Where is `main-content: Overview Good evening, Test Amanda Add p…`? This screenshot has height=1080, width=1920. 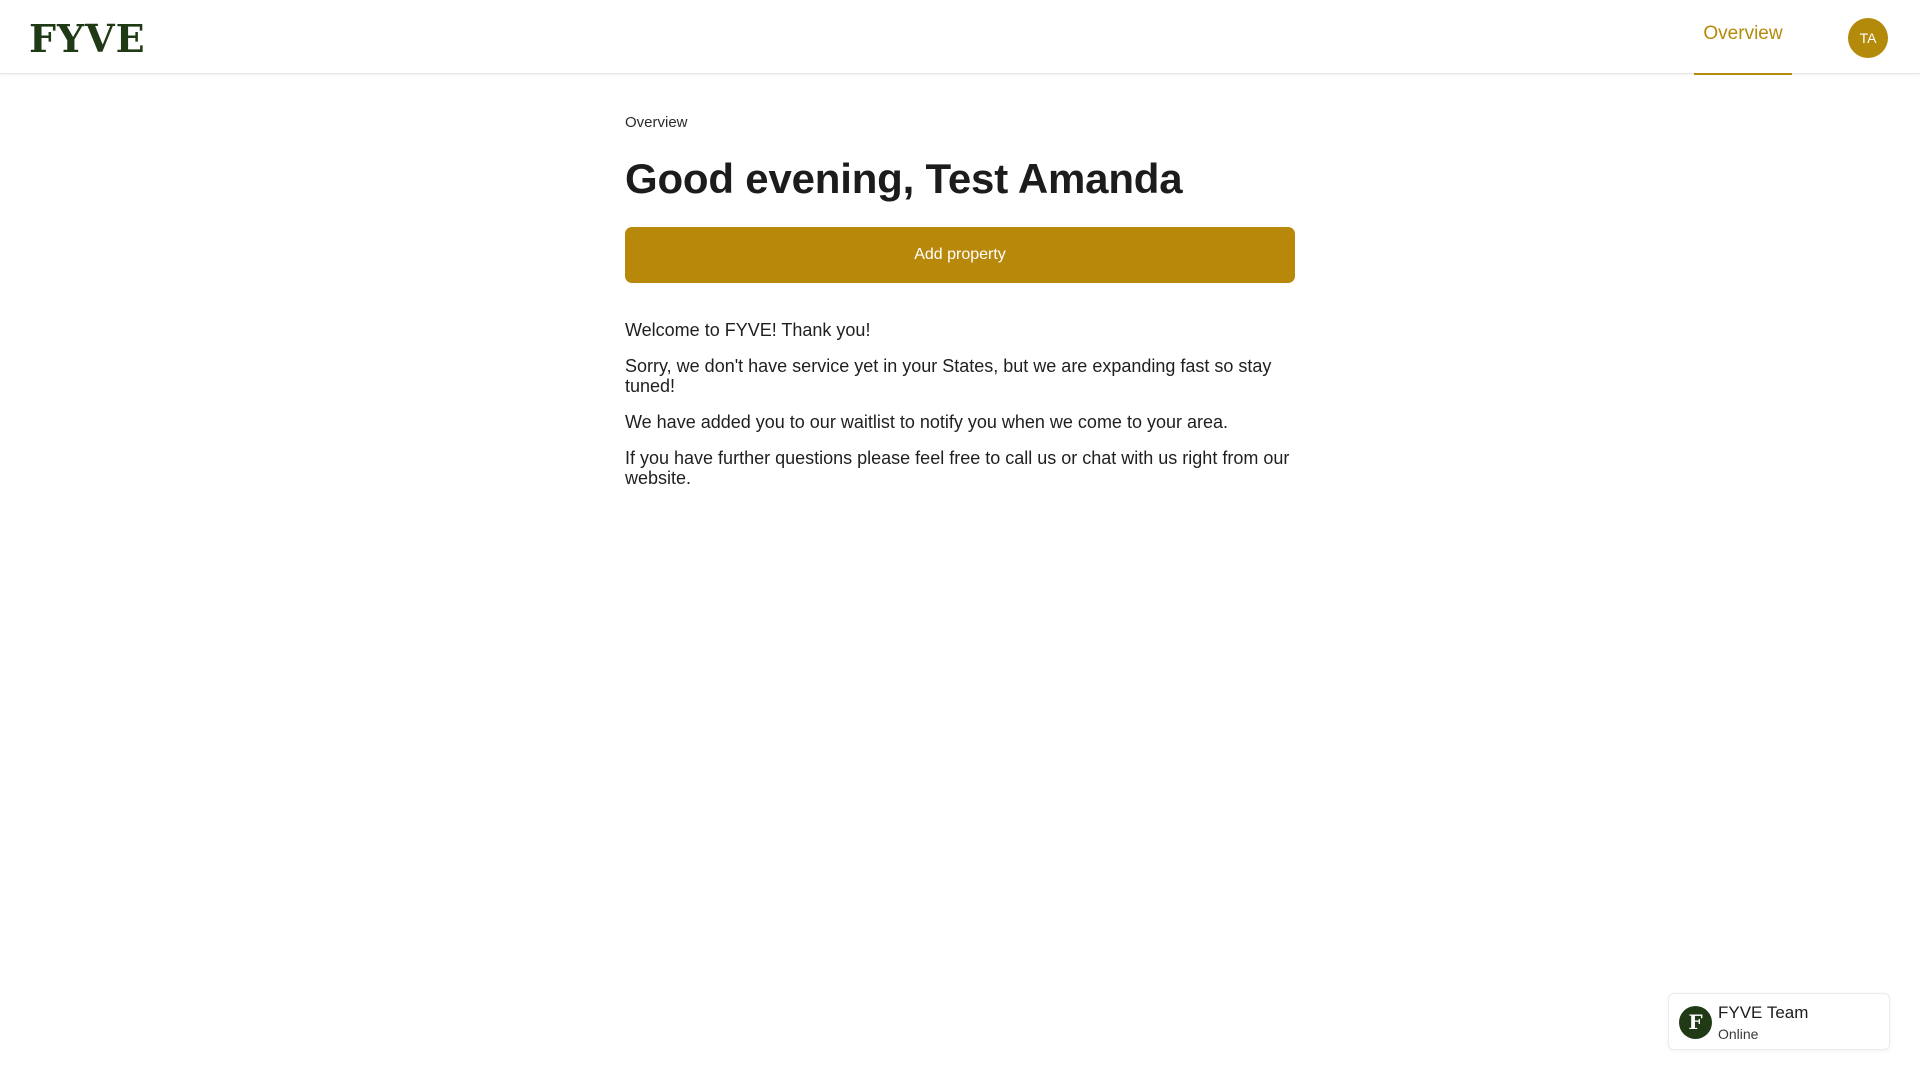
main-content: Overview Good evening, Test Amanda Add p… is located at coordinates (960, 309).